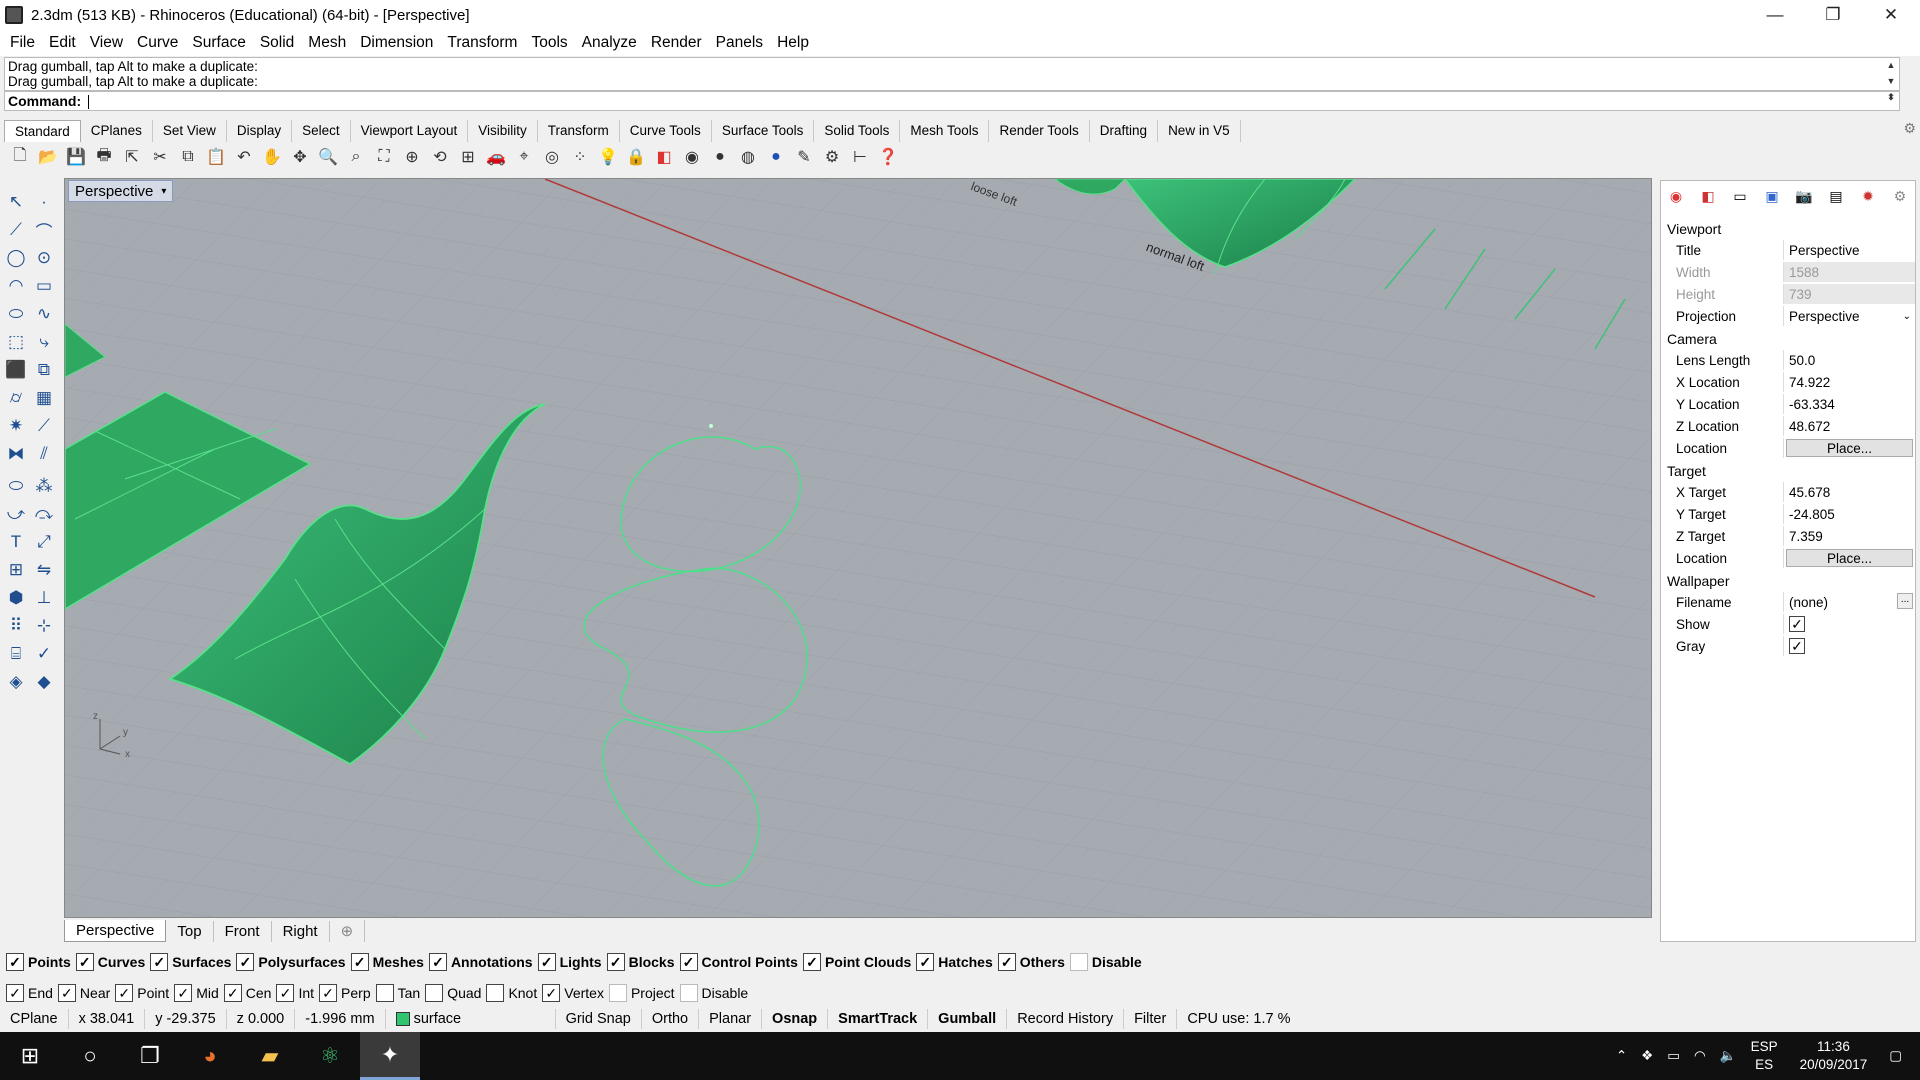 The height and width of the screenshot is (1080, 1920). I want to click on extend-icon: ⤼, so click(44, 514).